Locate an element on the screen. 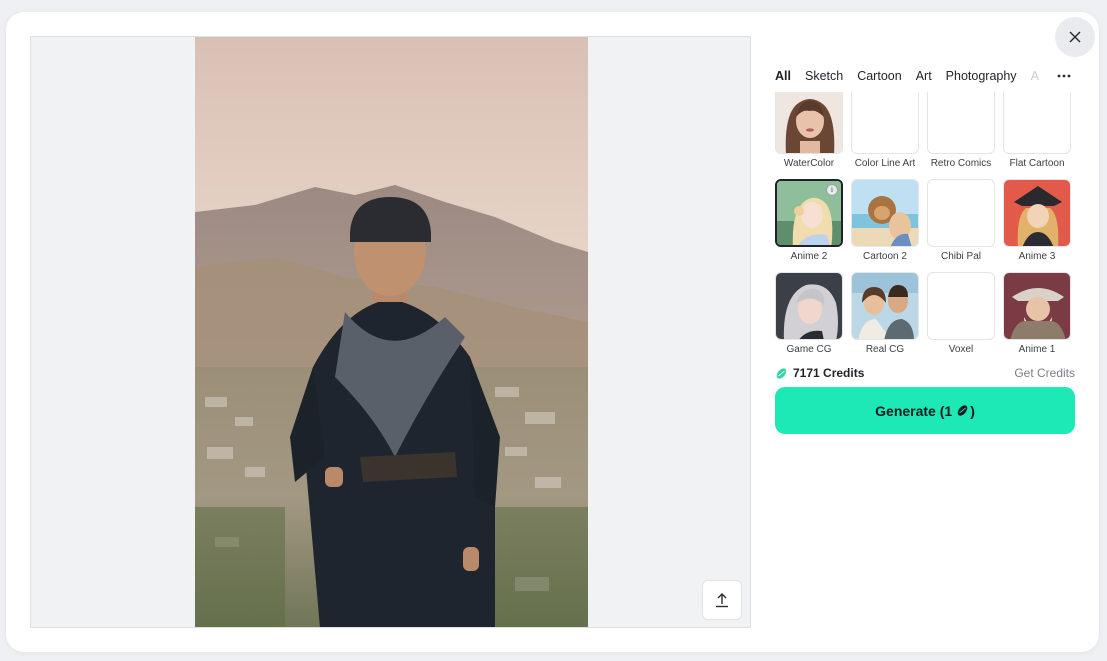 This screenshot has width=1107, height=661. style-card-chibi-pal: Chibi Pal is located at coordinates (961, 225).